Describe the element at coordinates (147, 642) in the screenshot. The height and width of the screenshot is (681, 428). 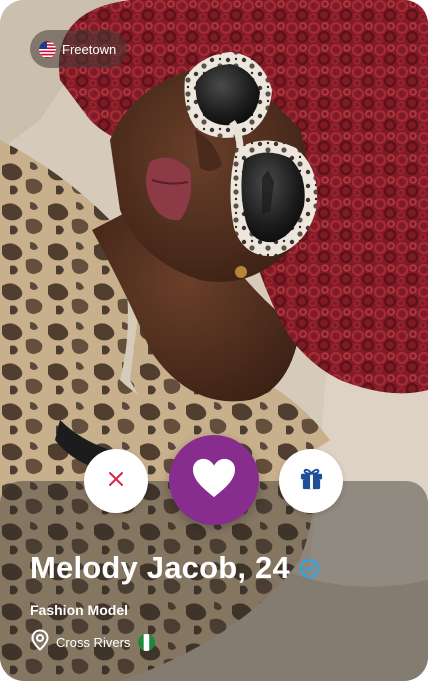
I see `nigeria-flag-icon` at that location.